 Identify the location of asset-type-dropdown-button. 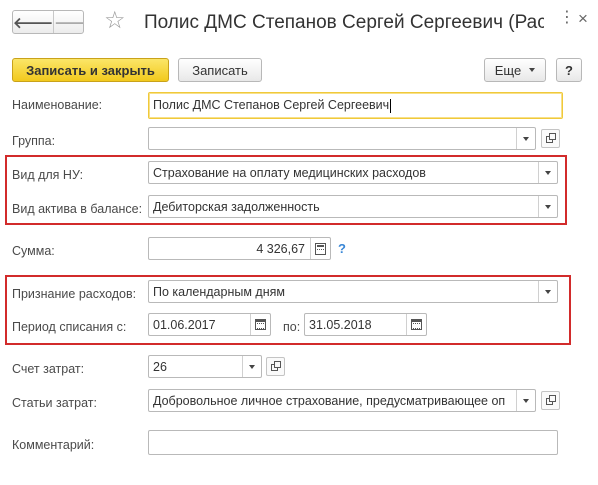
(547, 206).